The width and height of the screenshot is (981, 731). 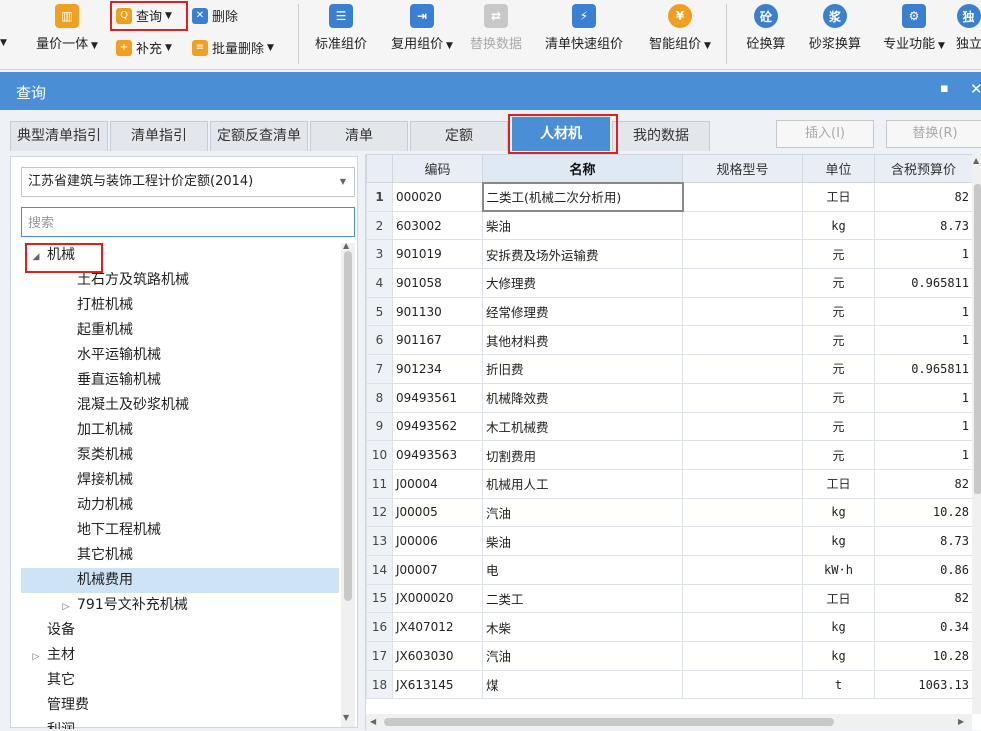 What do you see at coordinates (582, 397) in the screenshot?
I see `cell-name: 机械降效费` at bounding box center [582, 397].